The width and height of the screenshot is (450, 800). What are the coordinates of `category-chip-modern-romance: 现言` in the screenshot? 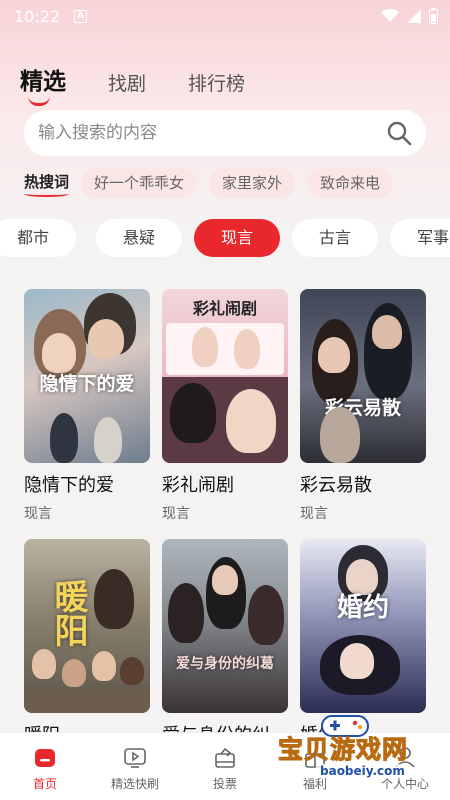 It's located at (237, 238).